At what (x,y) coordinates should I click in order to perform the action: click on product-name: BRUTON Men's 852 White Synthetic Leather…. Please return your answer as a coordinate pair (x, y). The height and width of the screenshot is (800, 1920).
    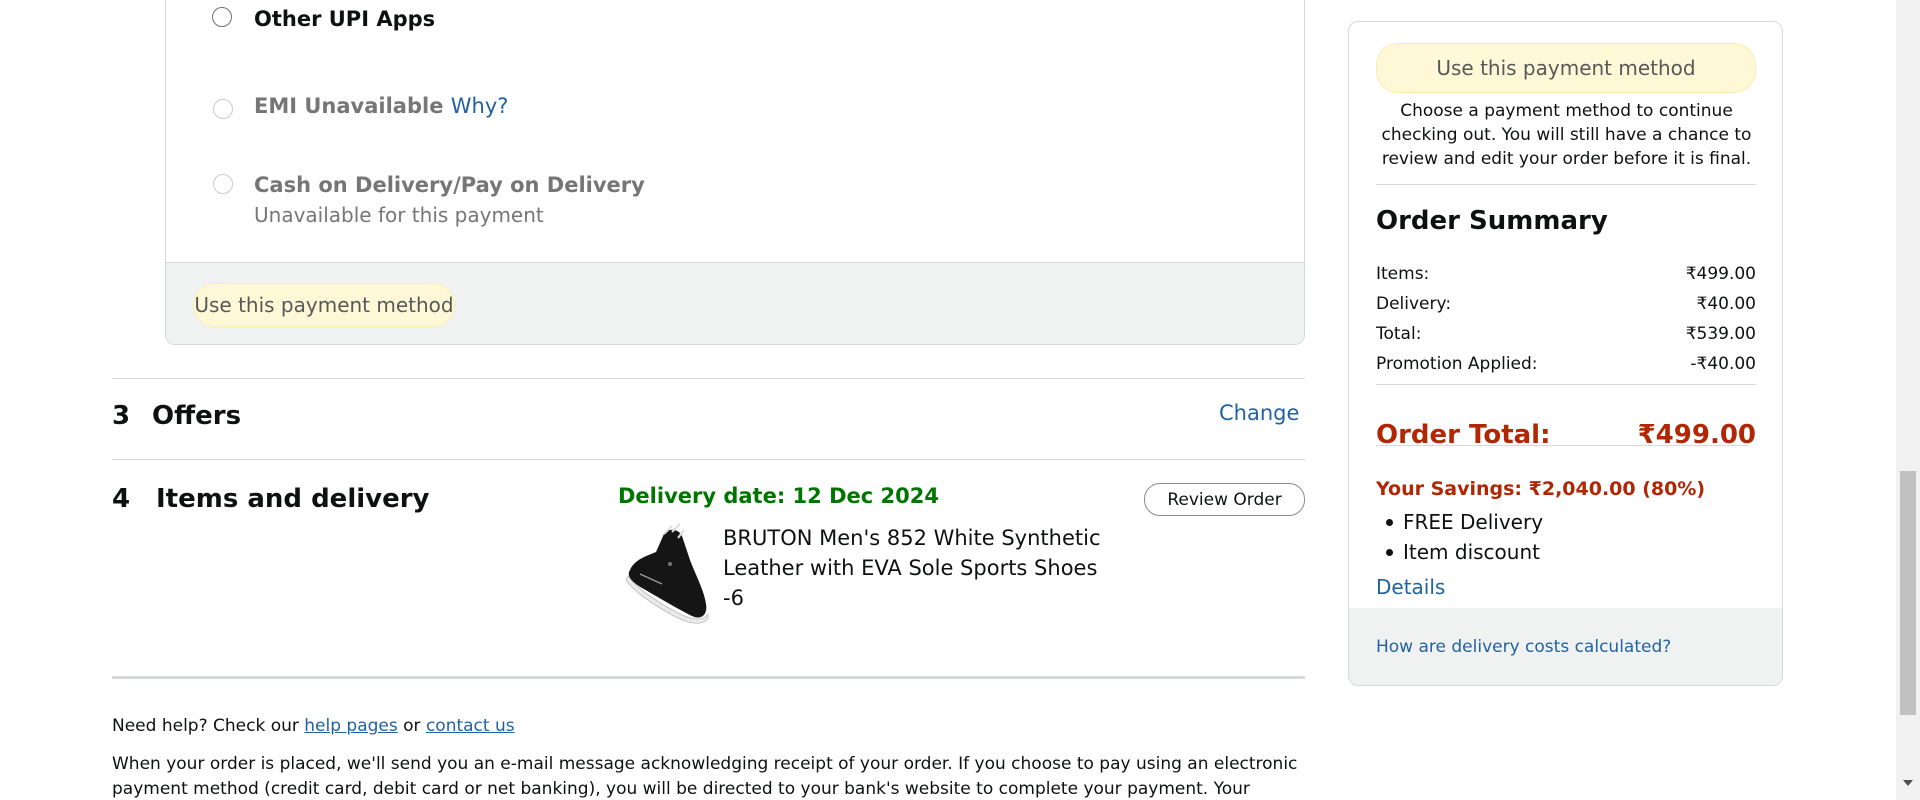
    Looking at the image, I should click on (923, 568).